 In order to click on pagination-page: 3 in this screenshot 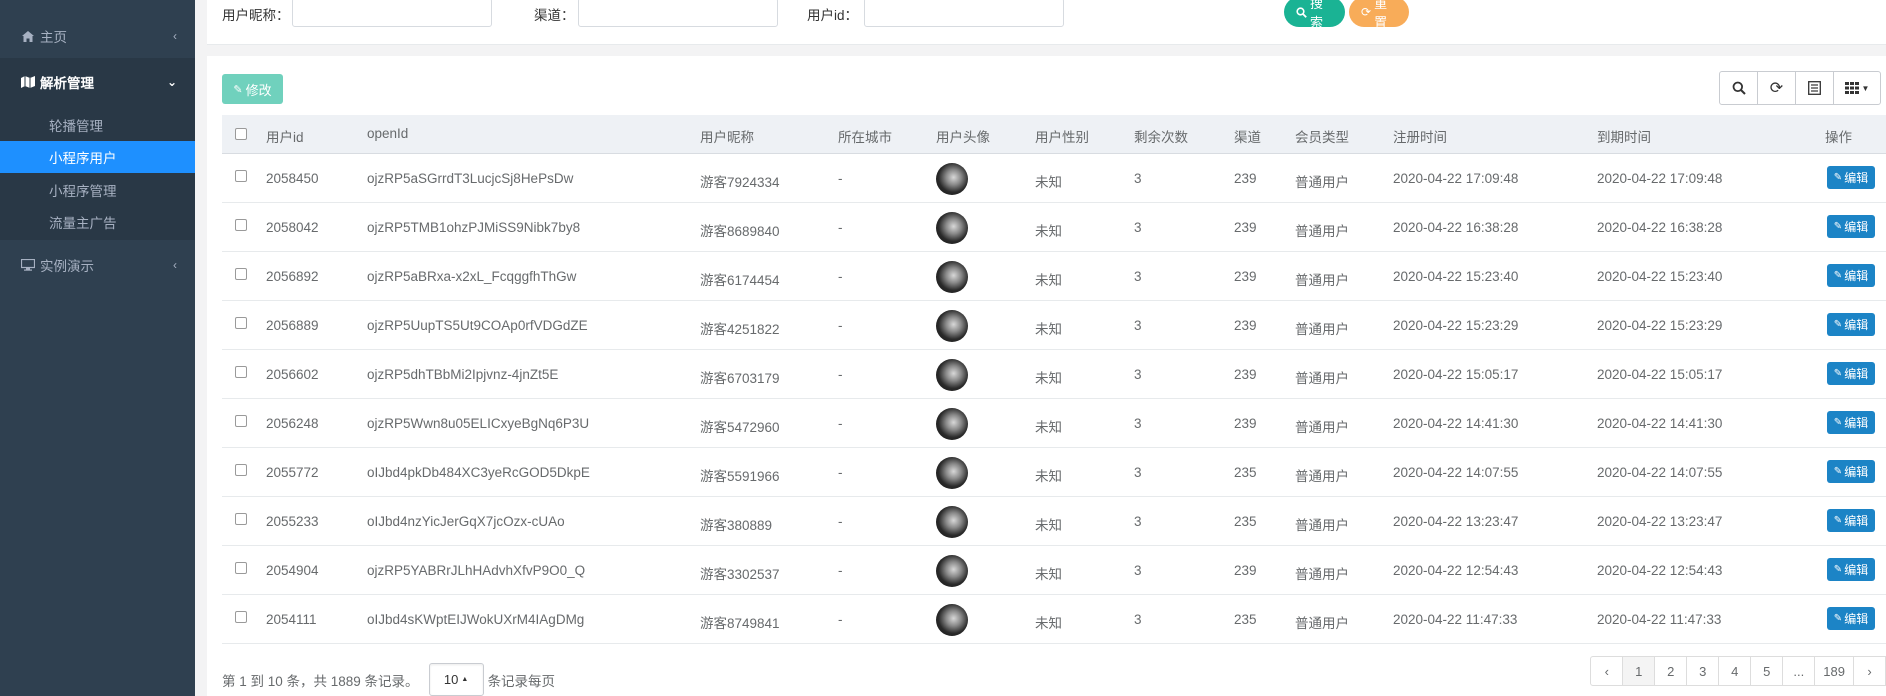, I will do `click(1703, 671)`.